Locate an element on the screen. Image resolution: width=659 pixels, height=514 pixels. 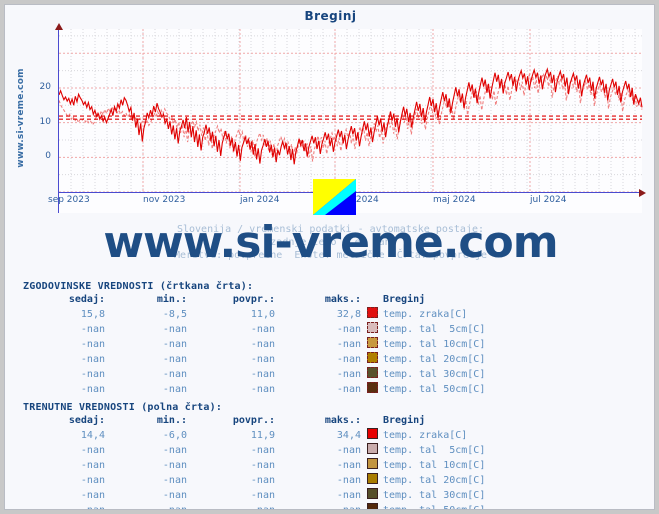
cell-povpr: 11,9 is located at coordinates (262, 435).